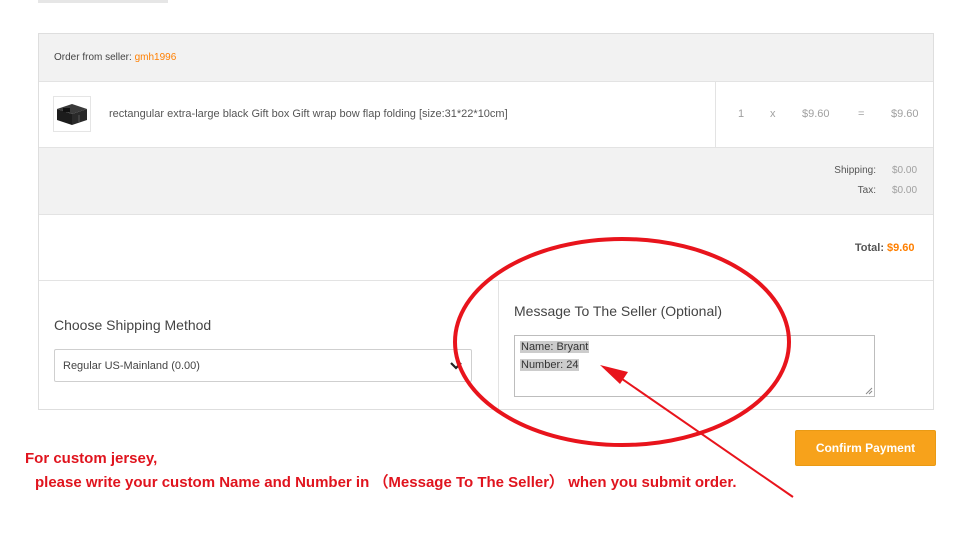 The image size is (970, 537). What do you see at coordinates (156, 57) in the screenshot?
I see `seller-name-link: gmh1996` at bounding box center [156, 57].